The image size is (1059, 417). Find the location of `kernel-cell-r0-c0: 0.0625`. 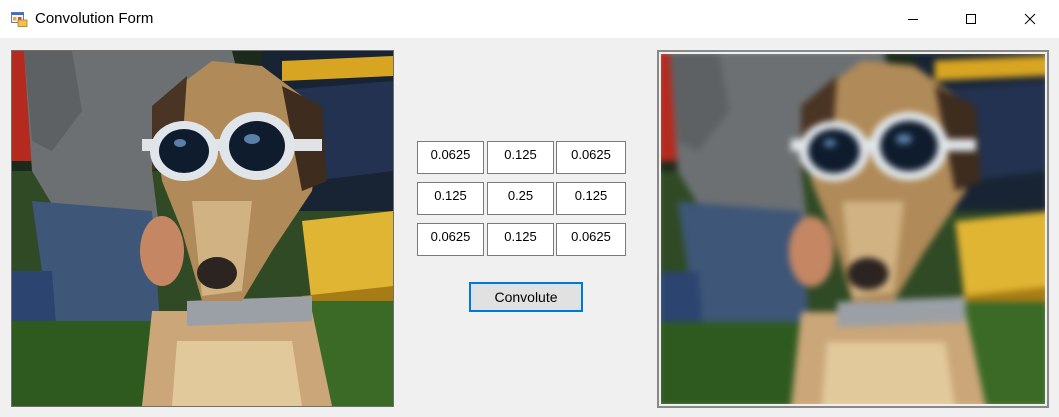

kernel-cell-r0-c0: 0.0625 is located at coordinates (450, 157).